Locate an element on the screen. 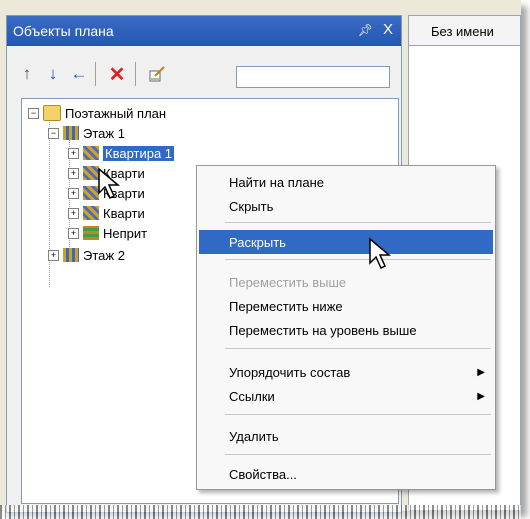 Image resolution: width=530 pixels, height=519 pixels. room-icon is located at coordinates (91, 233).